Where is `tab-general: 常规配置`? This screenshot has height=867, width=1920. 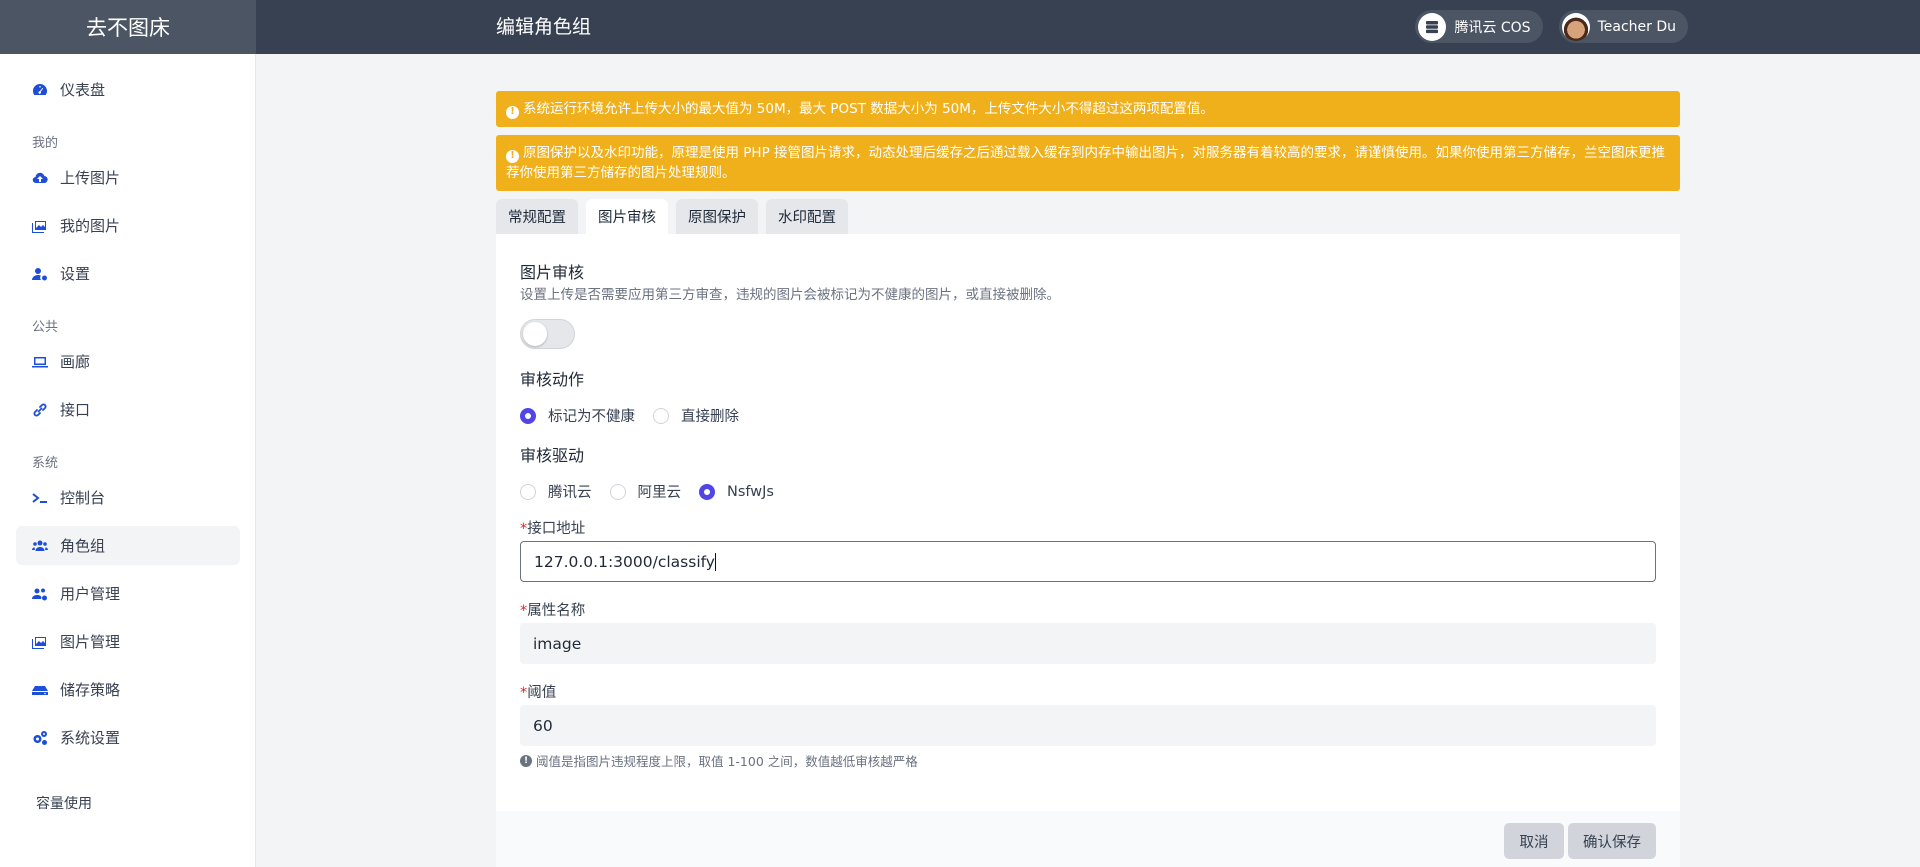
tab-general: 常规配置 is located at coordinates (537, 216).